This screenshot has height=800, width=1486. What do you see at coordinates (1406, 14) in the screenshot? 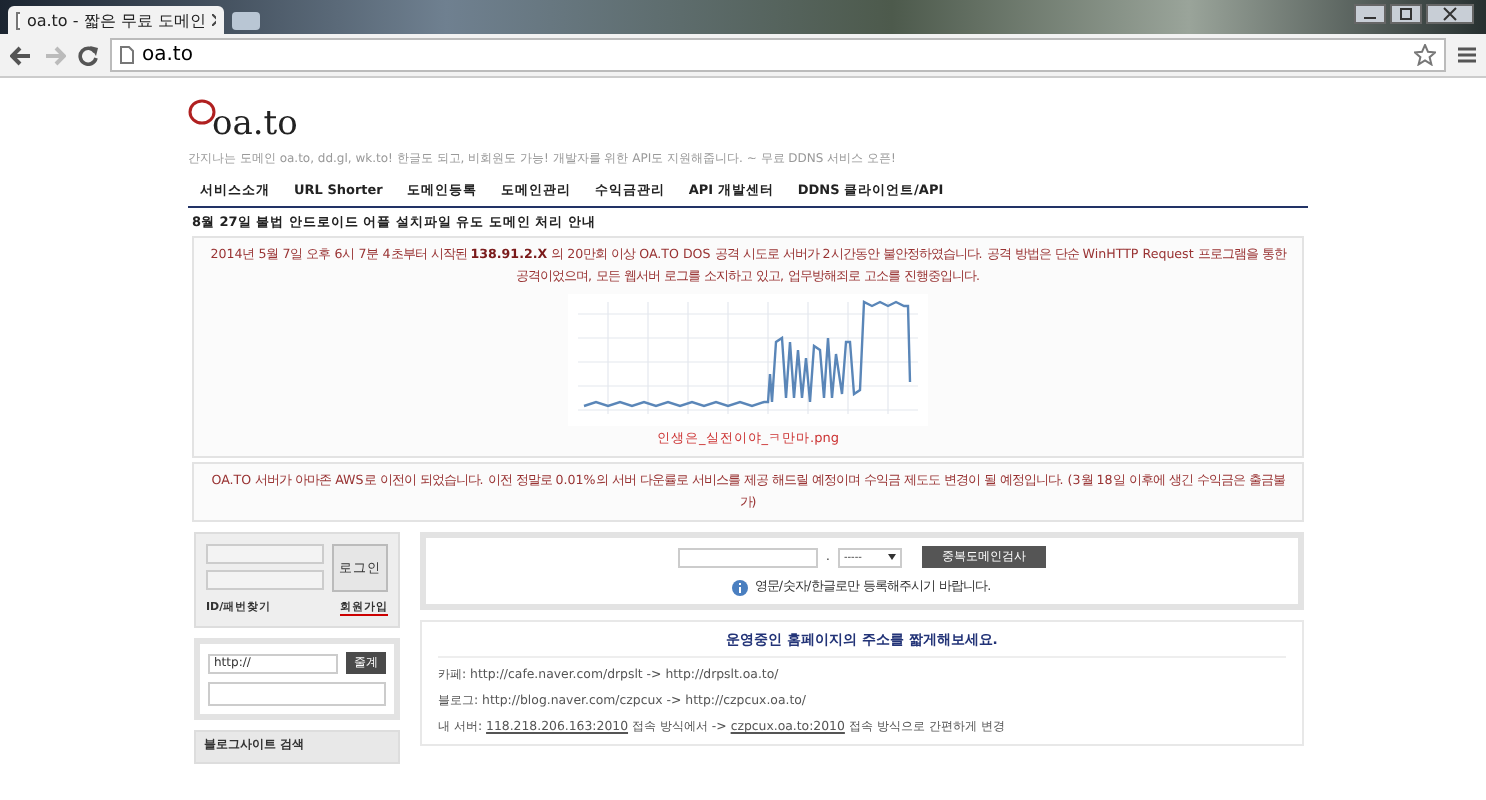
I see `maximize-icon` at bounding box center [1406, 14].